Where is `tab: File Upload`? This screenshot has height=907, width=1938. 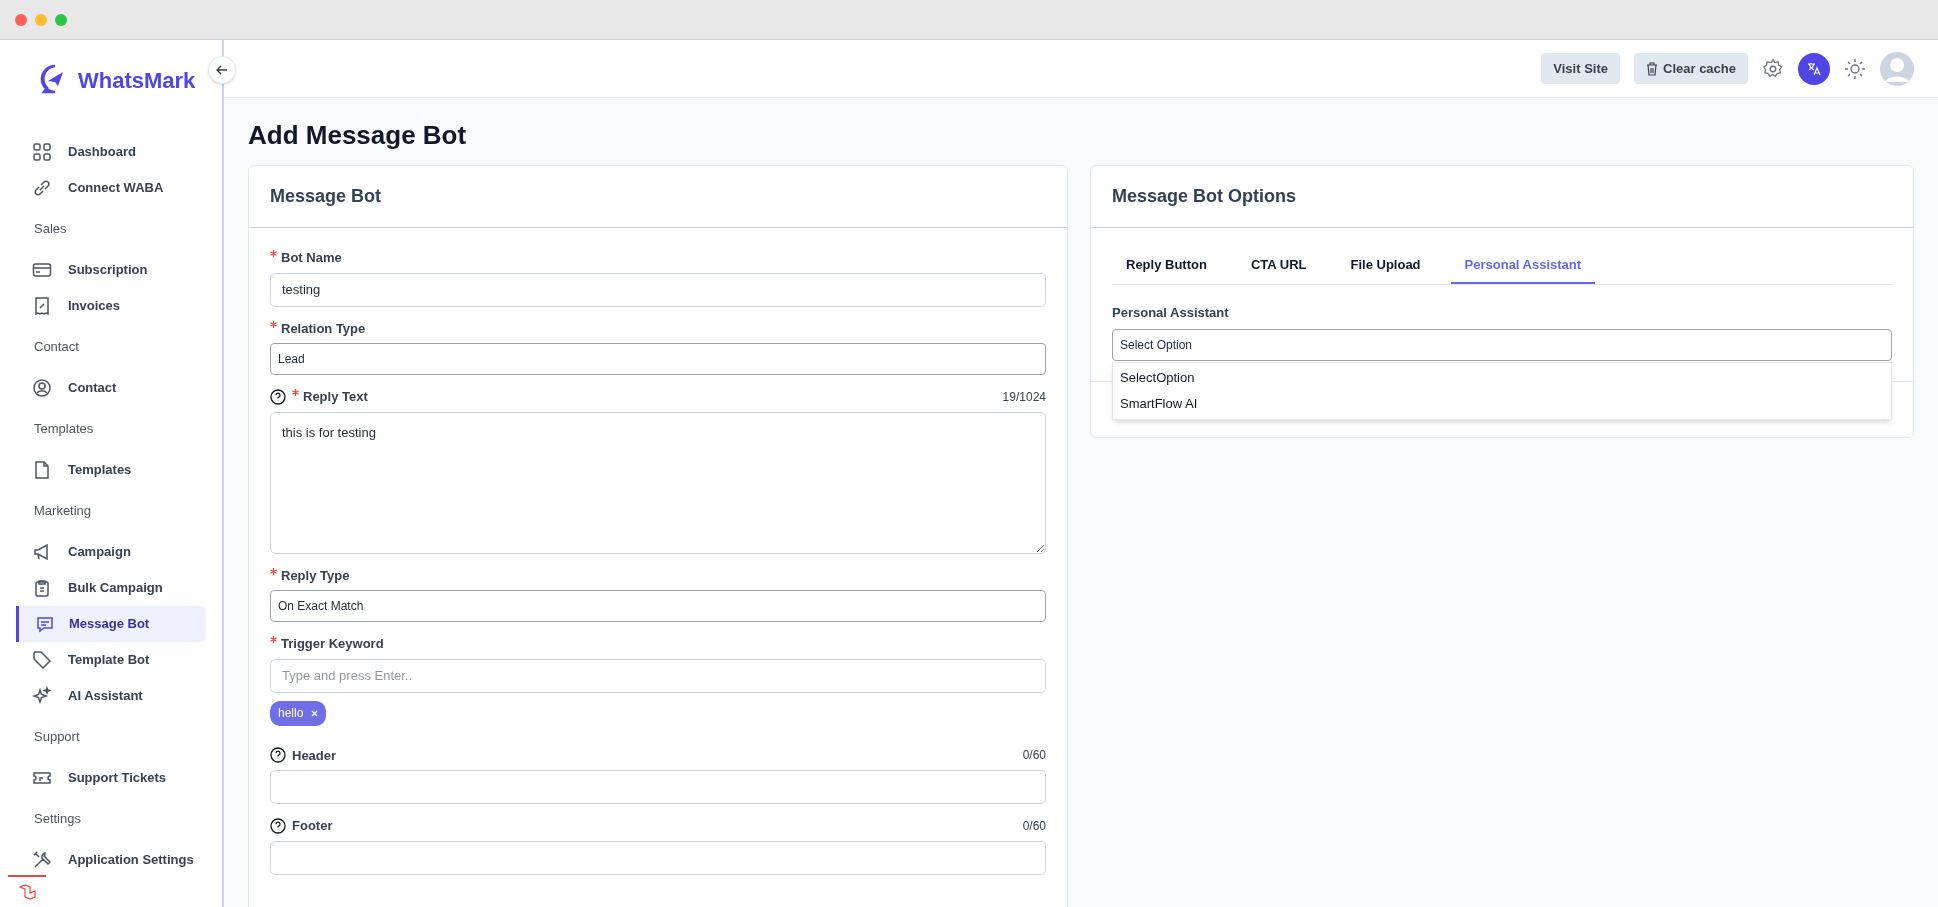
tab: File Upload is located at coordinates (1385, 266).